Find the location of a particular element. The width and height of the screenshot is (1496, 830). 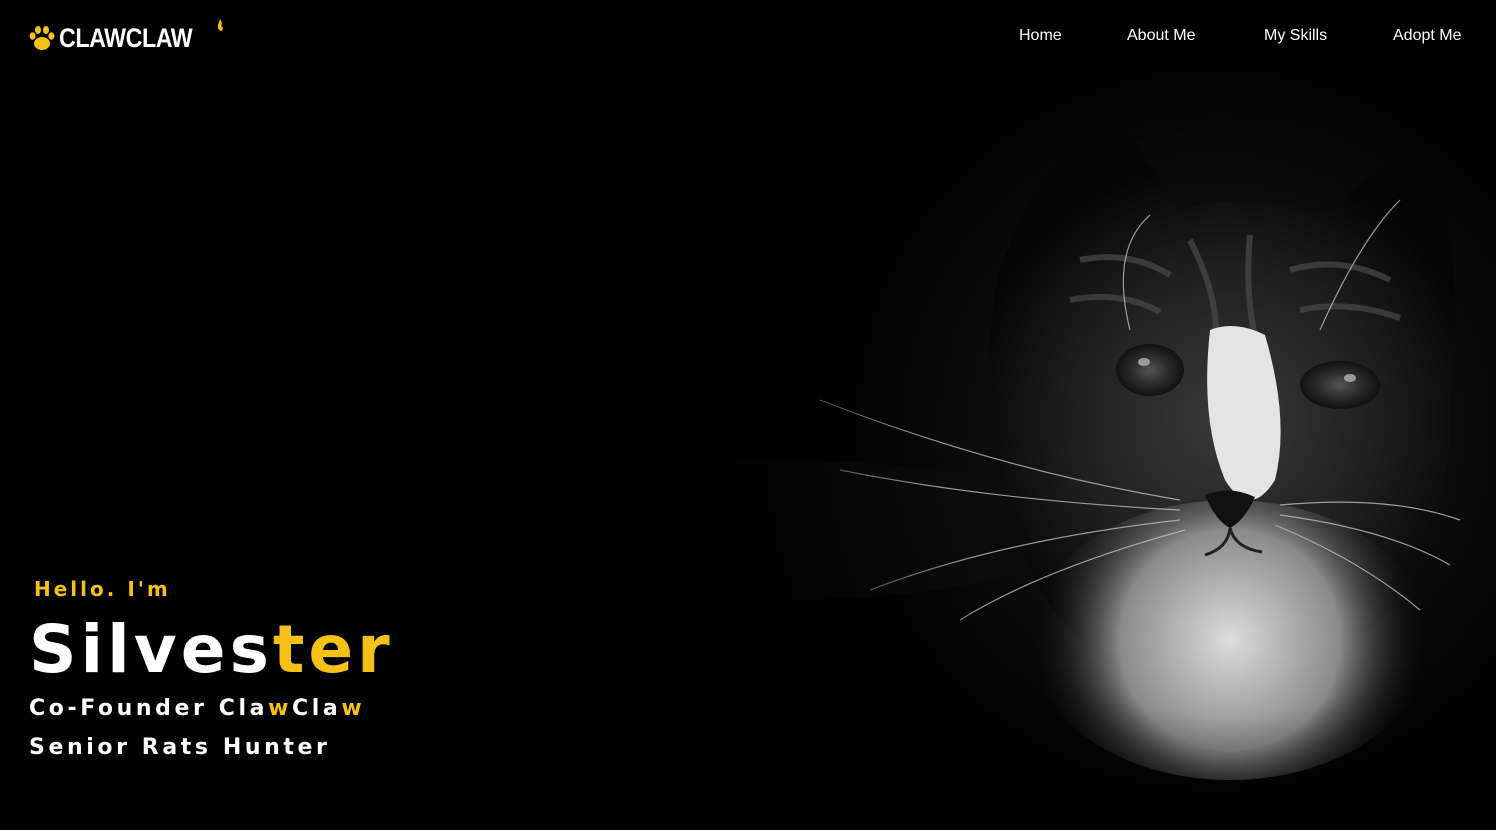

hero-name-accent: ter is located at coordinates (333, 649).